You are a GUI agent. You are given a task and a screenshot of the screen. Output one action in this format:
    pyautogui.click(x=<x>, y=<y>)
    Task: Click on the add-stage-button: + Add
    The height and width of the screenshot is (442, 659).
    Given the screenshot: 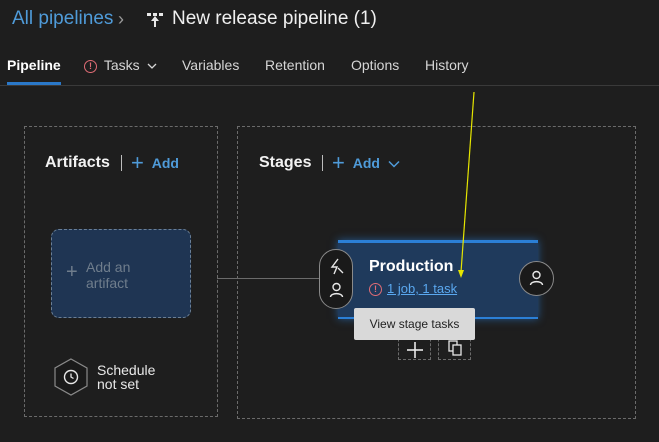 What is the action you would take?
    pyautogui.click(x=366, y=163)
    